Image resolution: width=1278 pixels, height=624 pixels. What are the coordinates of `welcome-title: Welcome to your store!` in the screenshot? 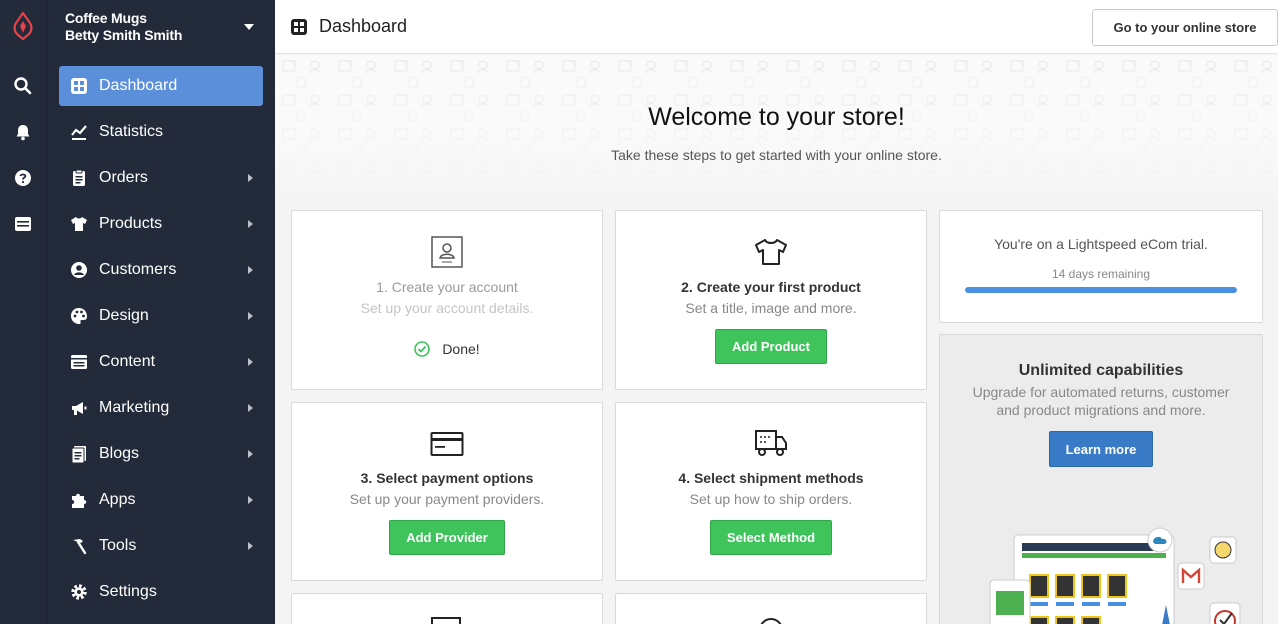 It's located at (776, 117).